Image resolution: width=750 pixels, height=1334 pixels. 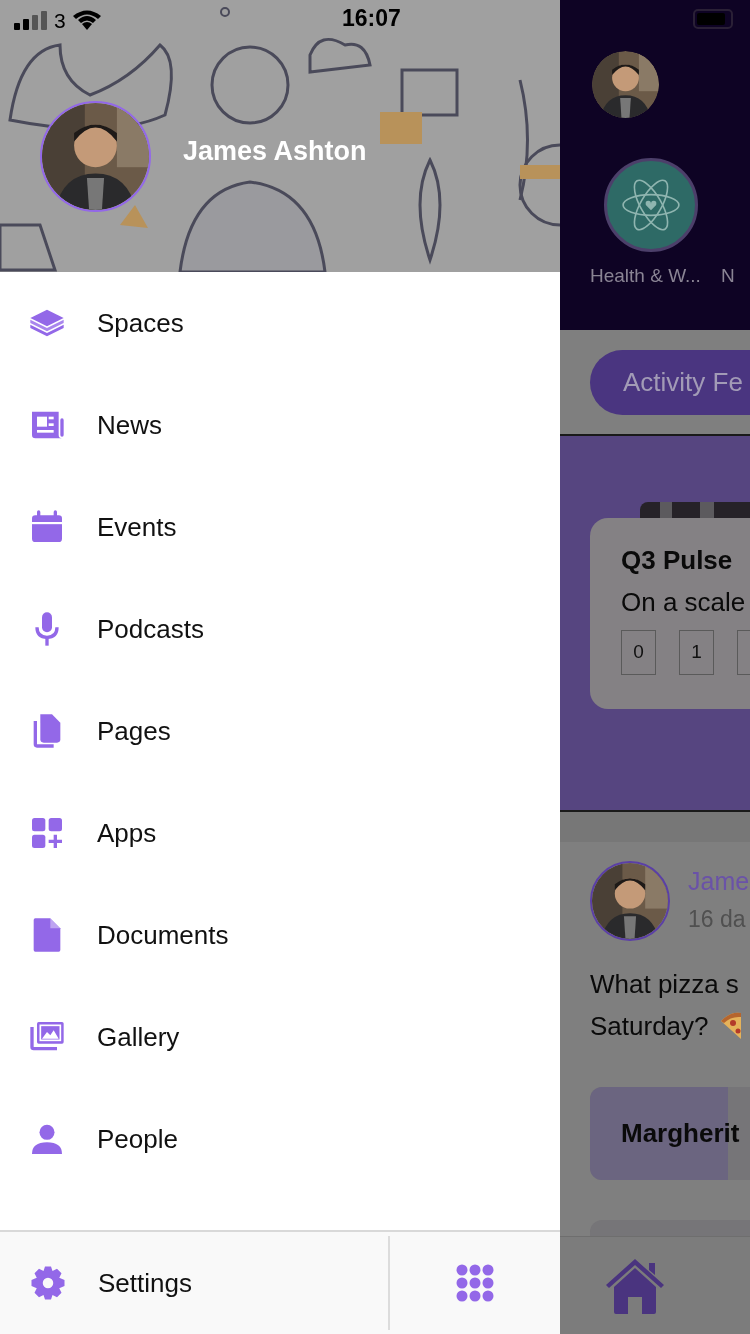 What do you see at coordinates (727, 275) in the screenshot?
I see `space-label: N` at bounding box center [727, 275].